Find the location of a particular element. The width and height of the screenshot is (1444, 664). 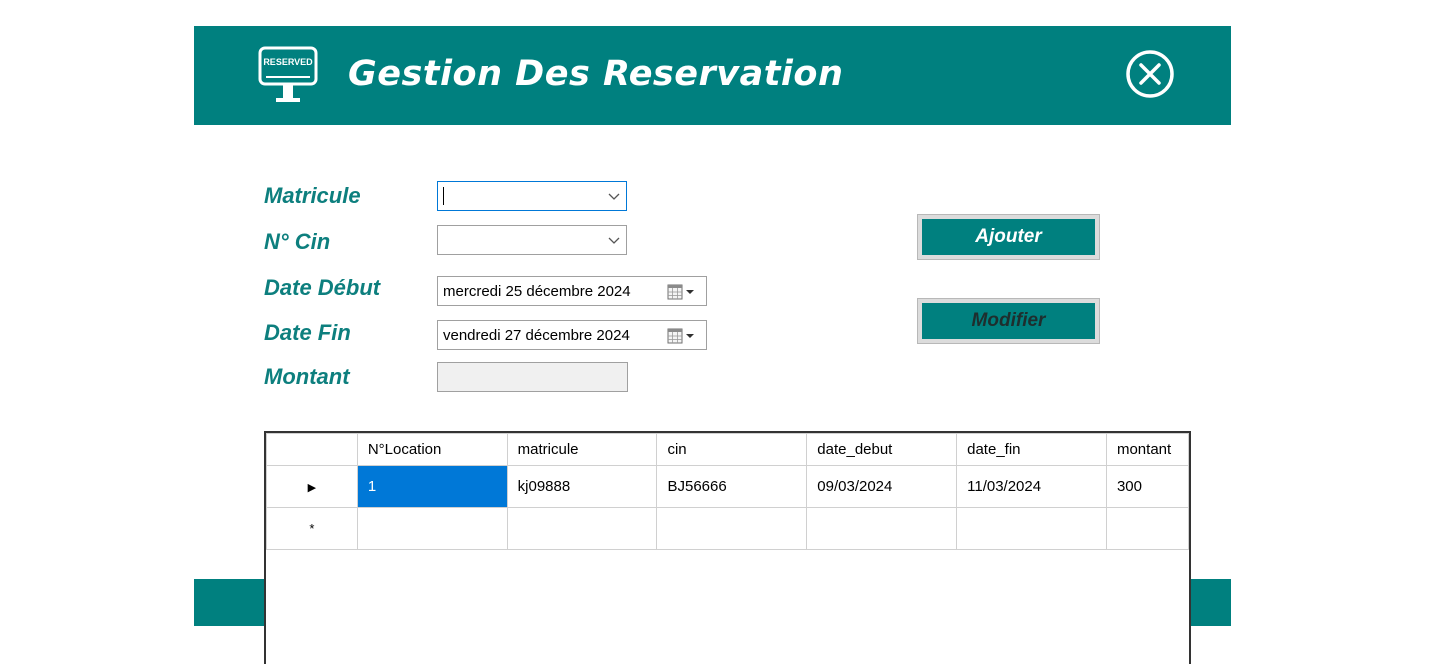

column-header-date-fin: date_fin is located at coordinates (1031, 449).